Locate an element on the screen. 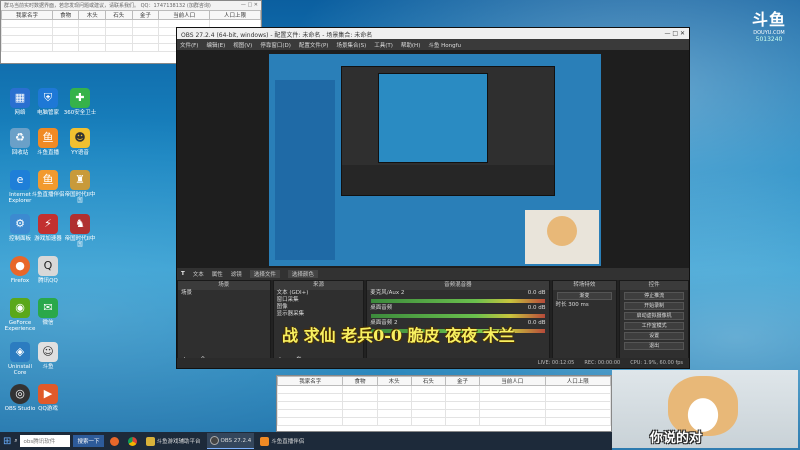 This screenshot has height=450, width=800. menu-item: 帮助(H) is located at coordinates (410, 45).